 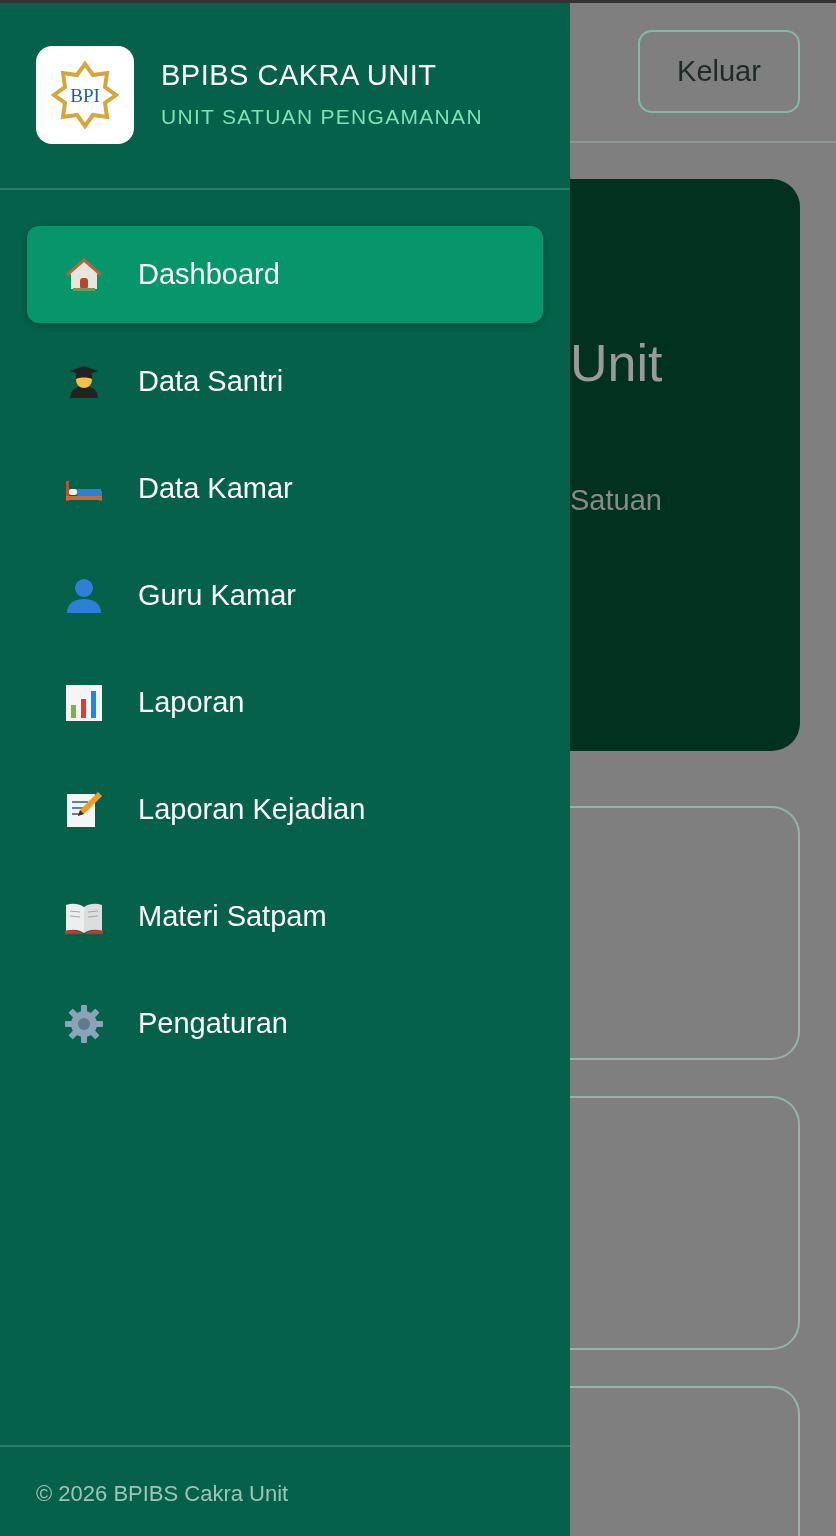 I want to click on nav-item: Guru Kamar, so click(x=285, y=595).